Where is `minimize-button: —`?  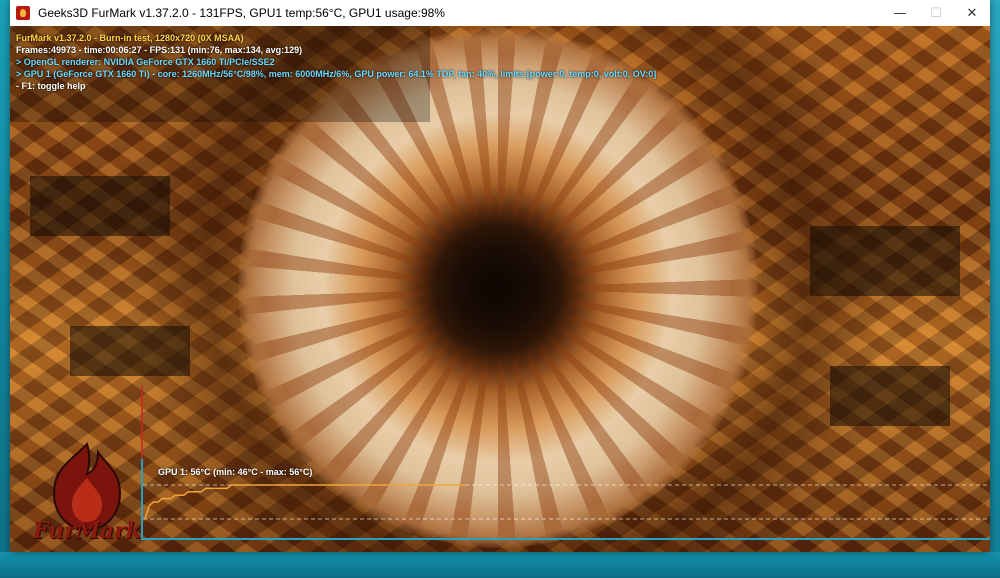
minimize-button: — is located at coordinates (900, 13).